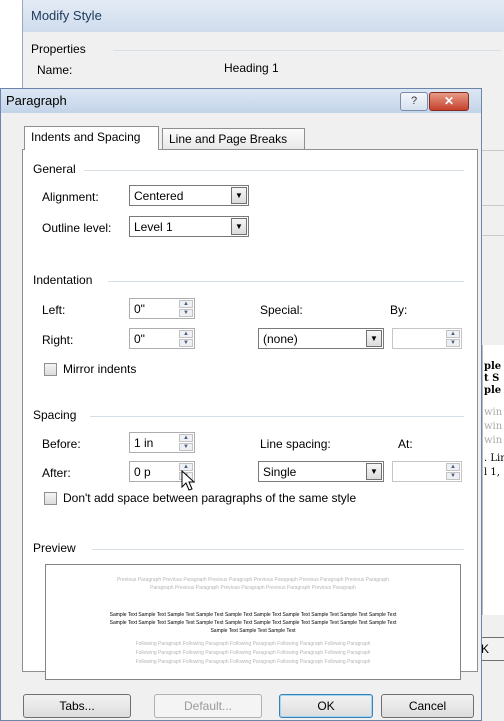 Image resolution: width=504 pixels, height=721 pixels. What do you see at coordinates (449, 101) in the screenshot?
I see `close-button: ✕` at bounding box center [449, 101].